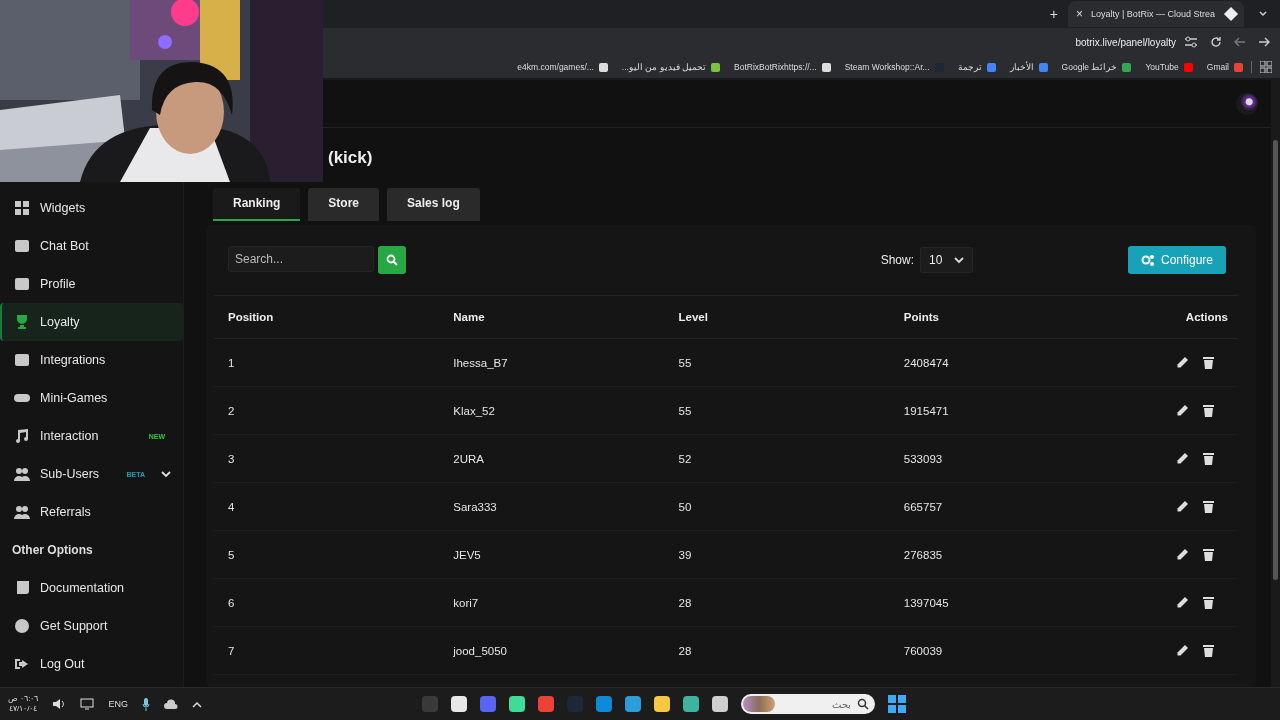 The width and height of the screenshot is (1280, 720). I want to click on table-cell: 665757, so click(923, 506).